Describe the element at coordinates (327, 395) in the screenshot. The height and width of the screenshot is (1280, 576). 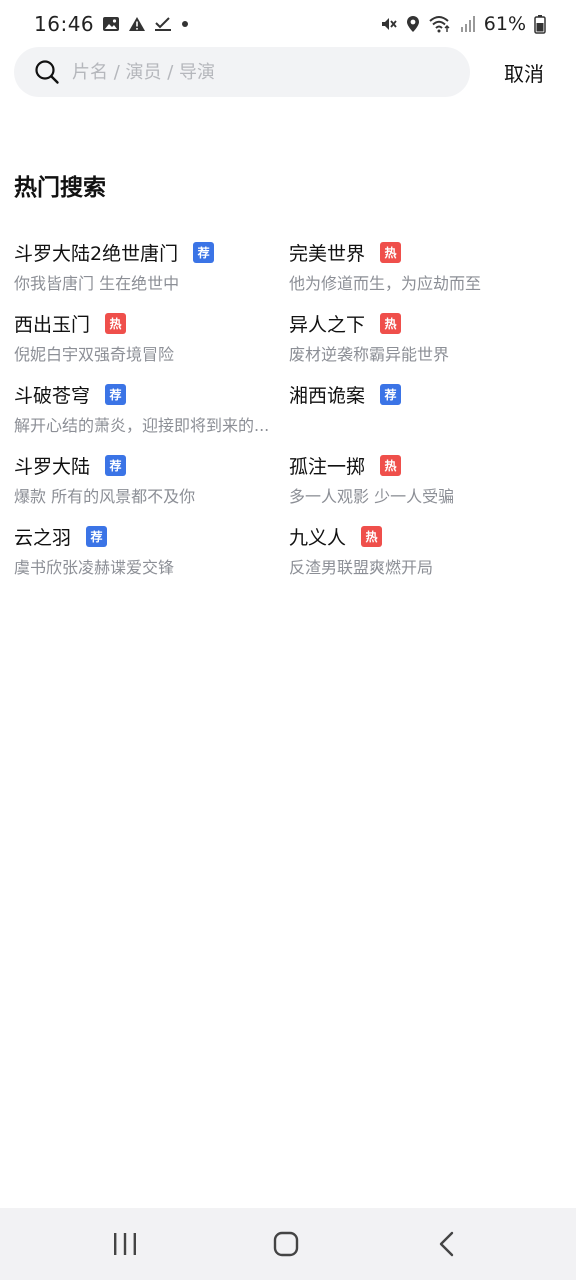
I see `hot-search-name: 湘西诡案` at that location.